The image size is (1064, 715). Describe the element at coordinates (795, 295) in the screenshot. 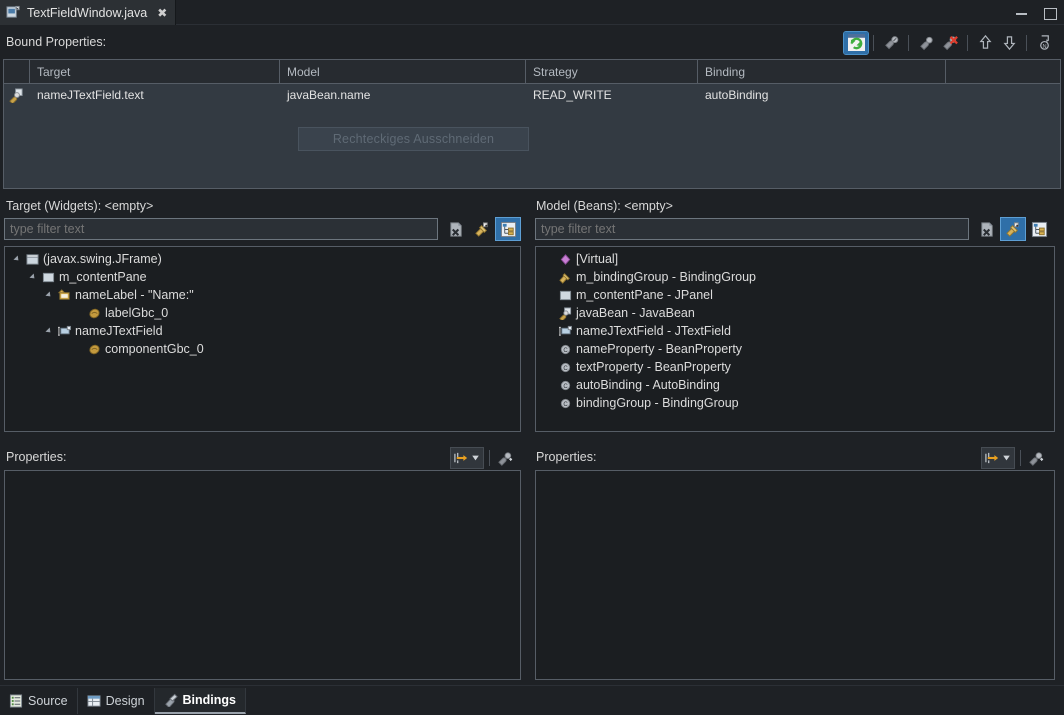

I see `tree-item: m_contentPane - JPanel` at that location.